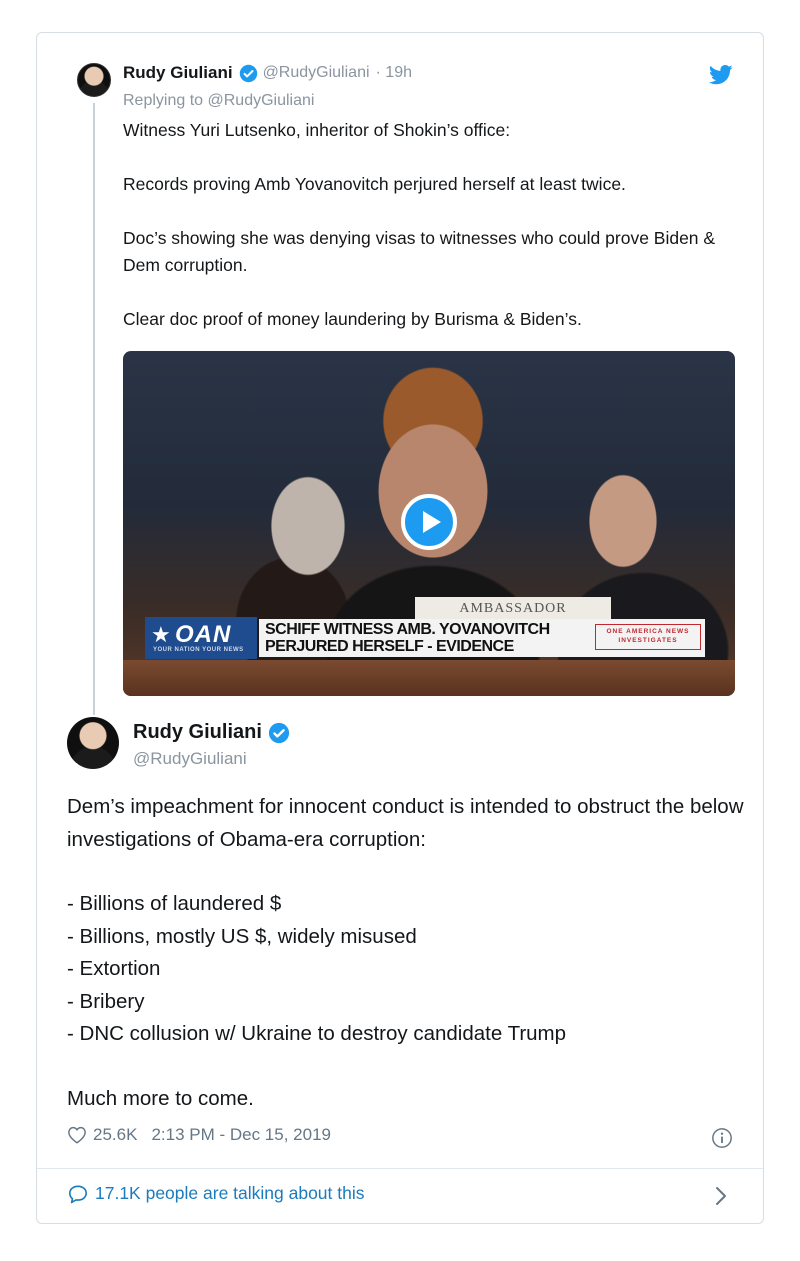  What do you see at coordinates (198, 650) in the screenshot?
I see `oan-logo-tagline: YOUR NATION YOUR NEWS` at bounding box center [198, 650].